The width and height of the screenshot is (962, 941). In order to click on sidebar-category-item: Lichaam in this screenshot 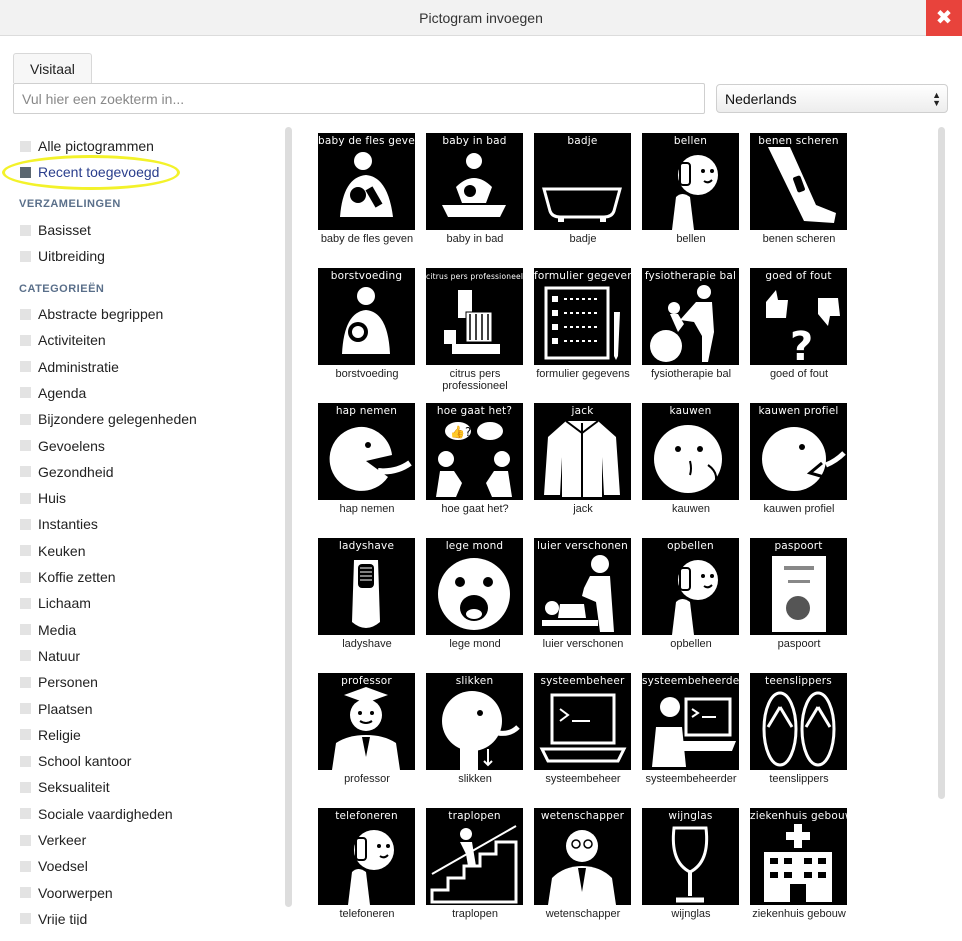, I will do `click(55, 603)`.